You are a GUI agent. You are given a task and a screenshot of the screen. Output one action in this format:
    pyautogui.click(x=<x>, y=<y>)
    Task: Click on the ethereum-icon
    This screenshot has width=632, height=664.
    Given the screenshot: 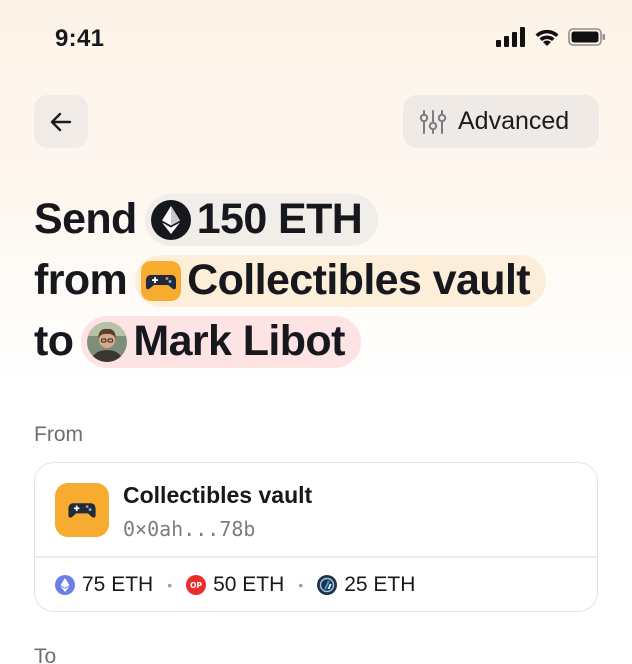 What is the action you would take?
    pyautogui.click(x=170, y=219)
    